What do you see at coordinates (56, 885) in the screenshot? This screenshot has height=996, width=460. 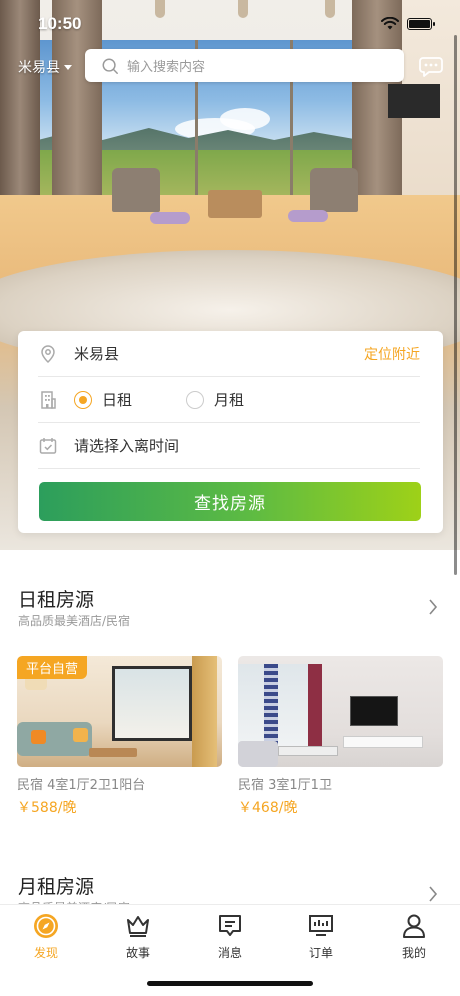 I see `monthly-section-title: 月租房源` at bounding box center [56, 885].